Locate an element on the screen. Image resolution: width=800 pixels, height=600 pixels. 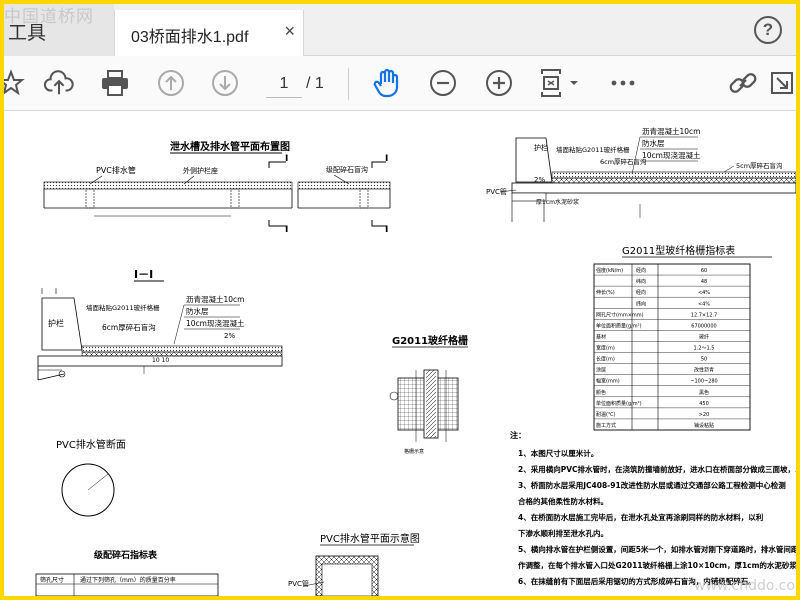
spec-table-cell: 基材 is located at coordinates (601, 336).